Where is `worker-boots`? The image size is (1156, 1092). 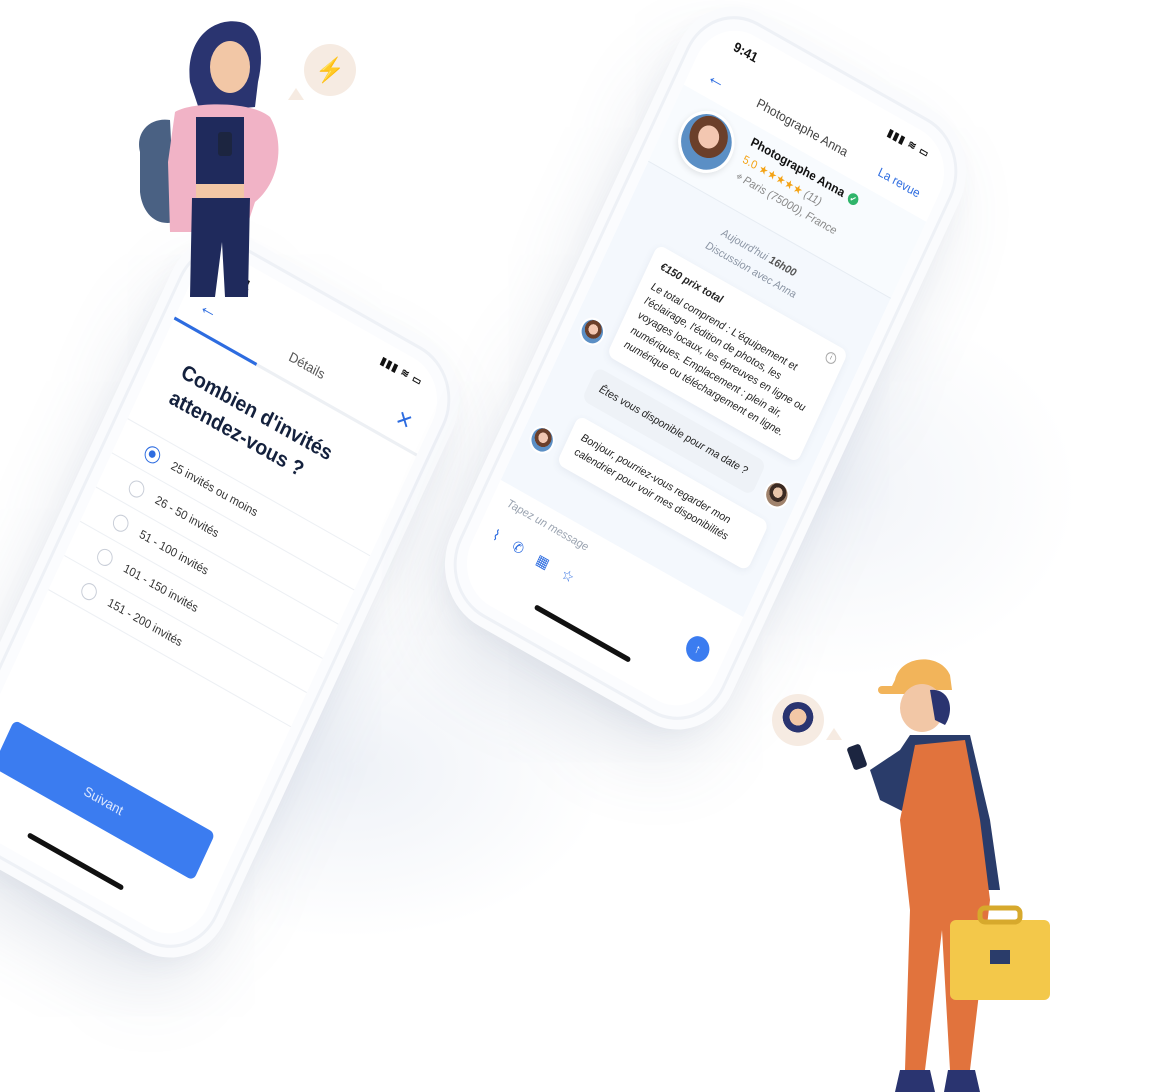 worker-boots is located at coordinates (937, 1081).